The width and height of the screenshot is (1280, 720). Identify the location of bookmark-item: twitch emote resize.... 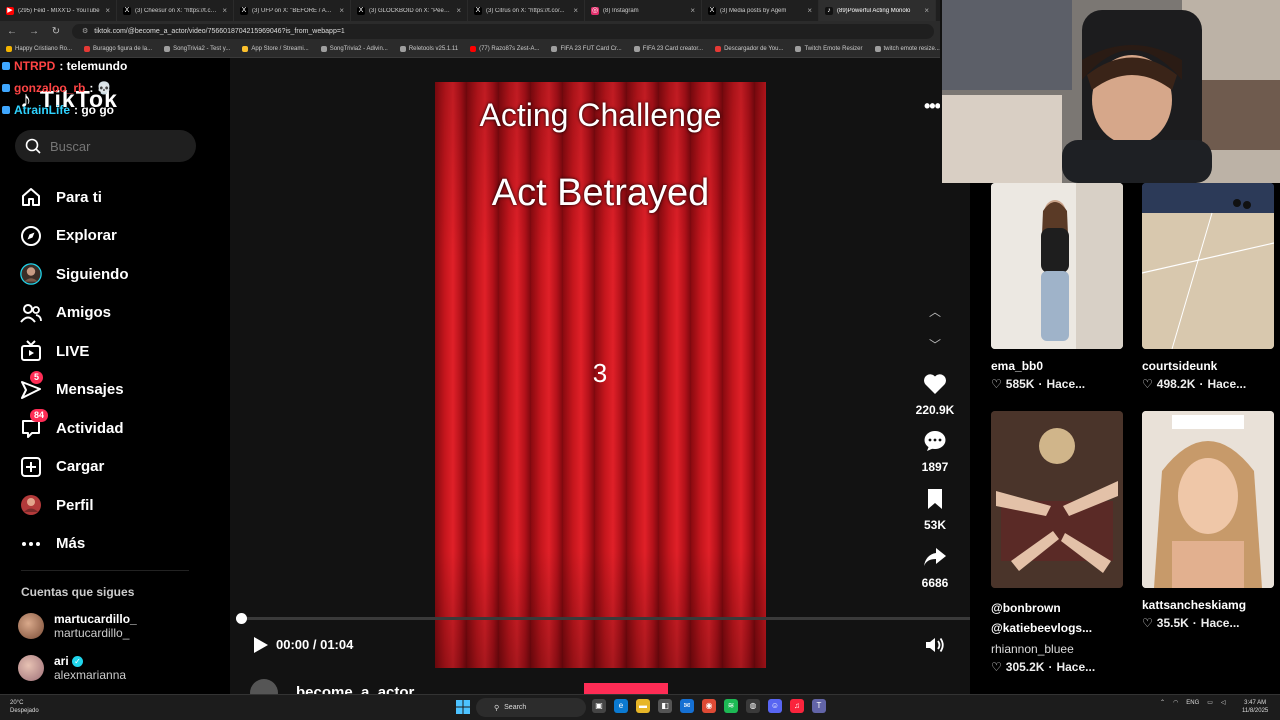
(907, 49).